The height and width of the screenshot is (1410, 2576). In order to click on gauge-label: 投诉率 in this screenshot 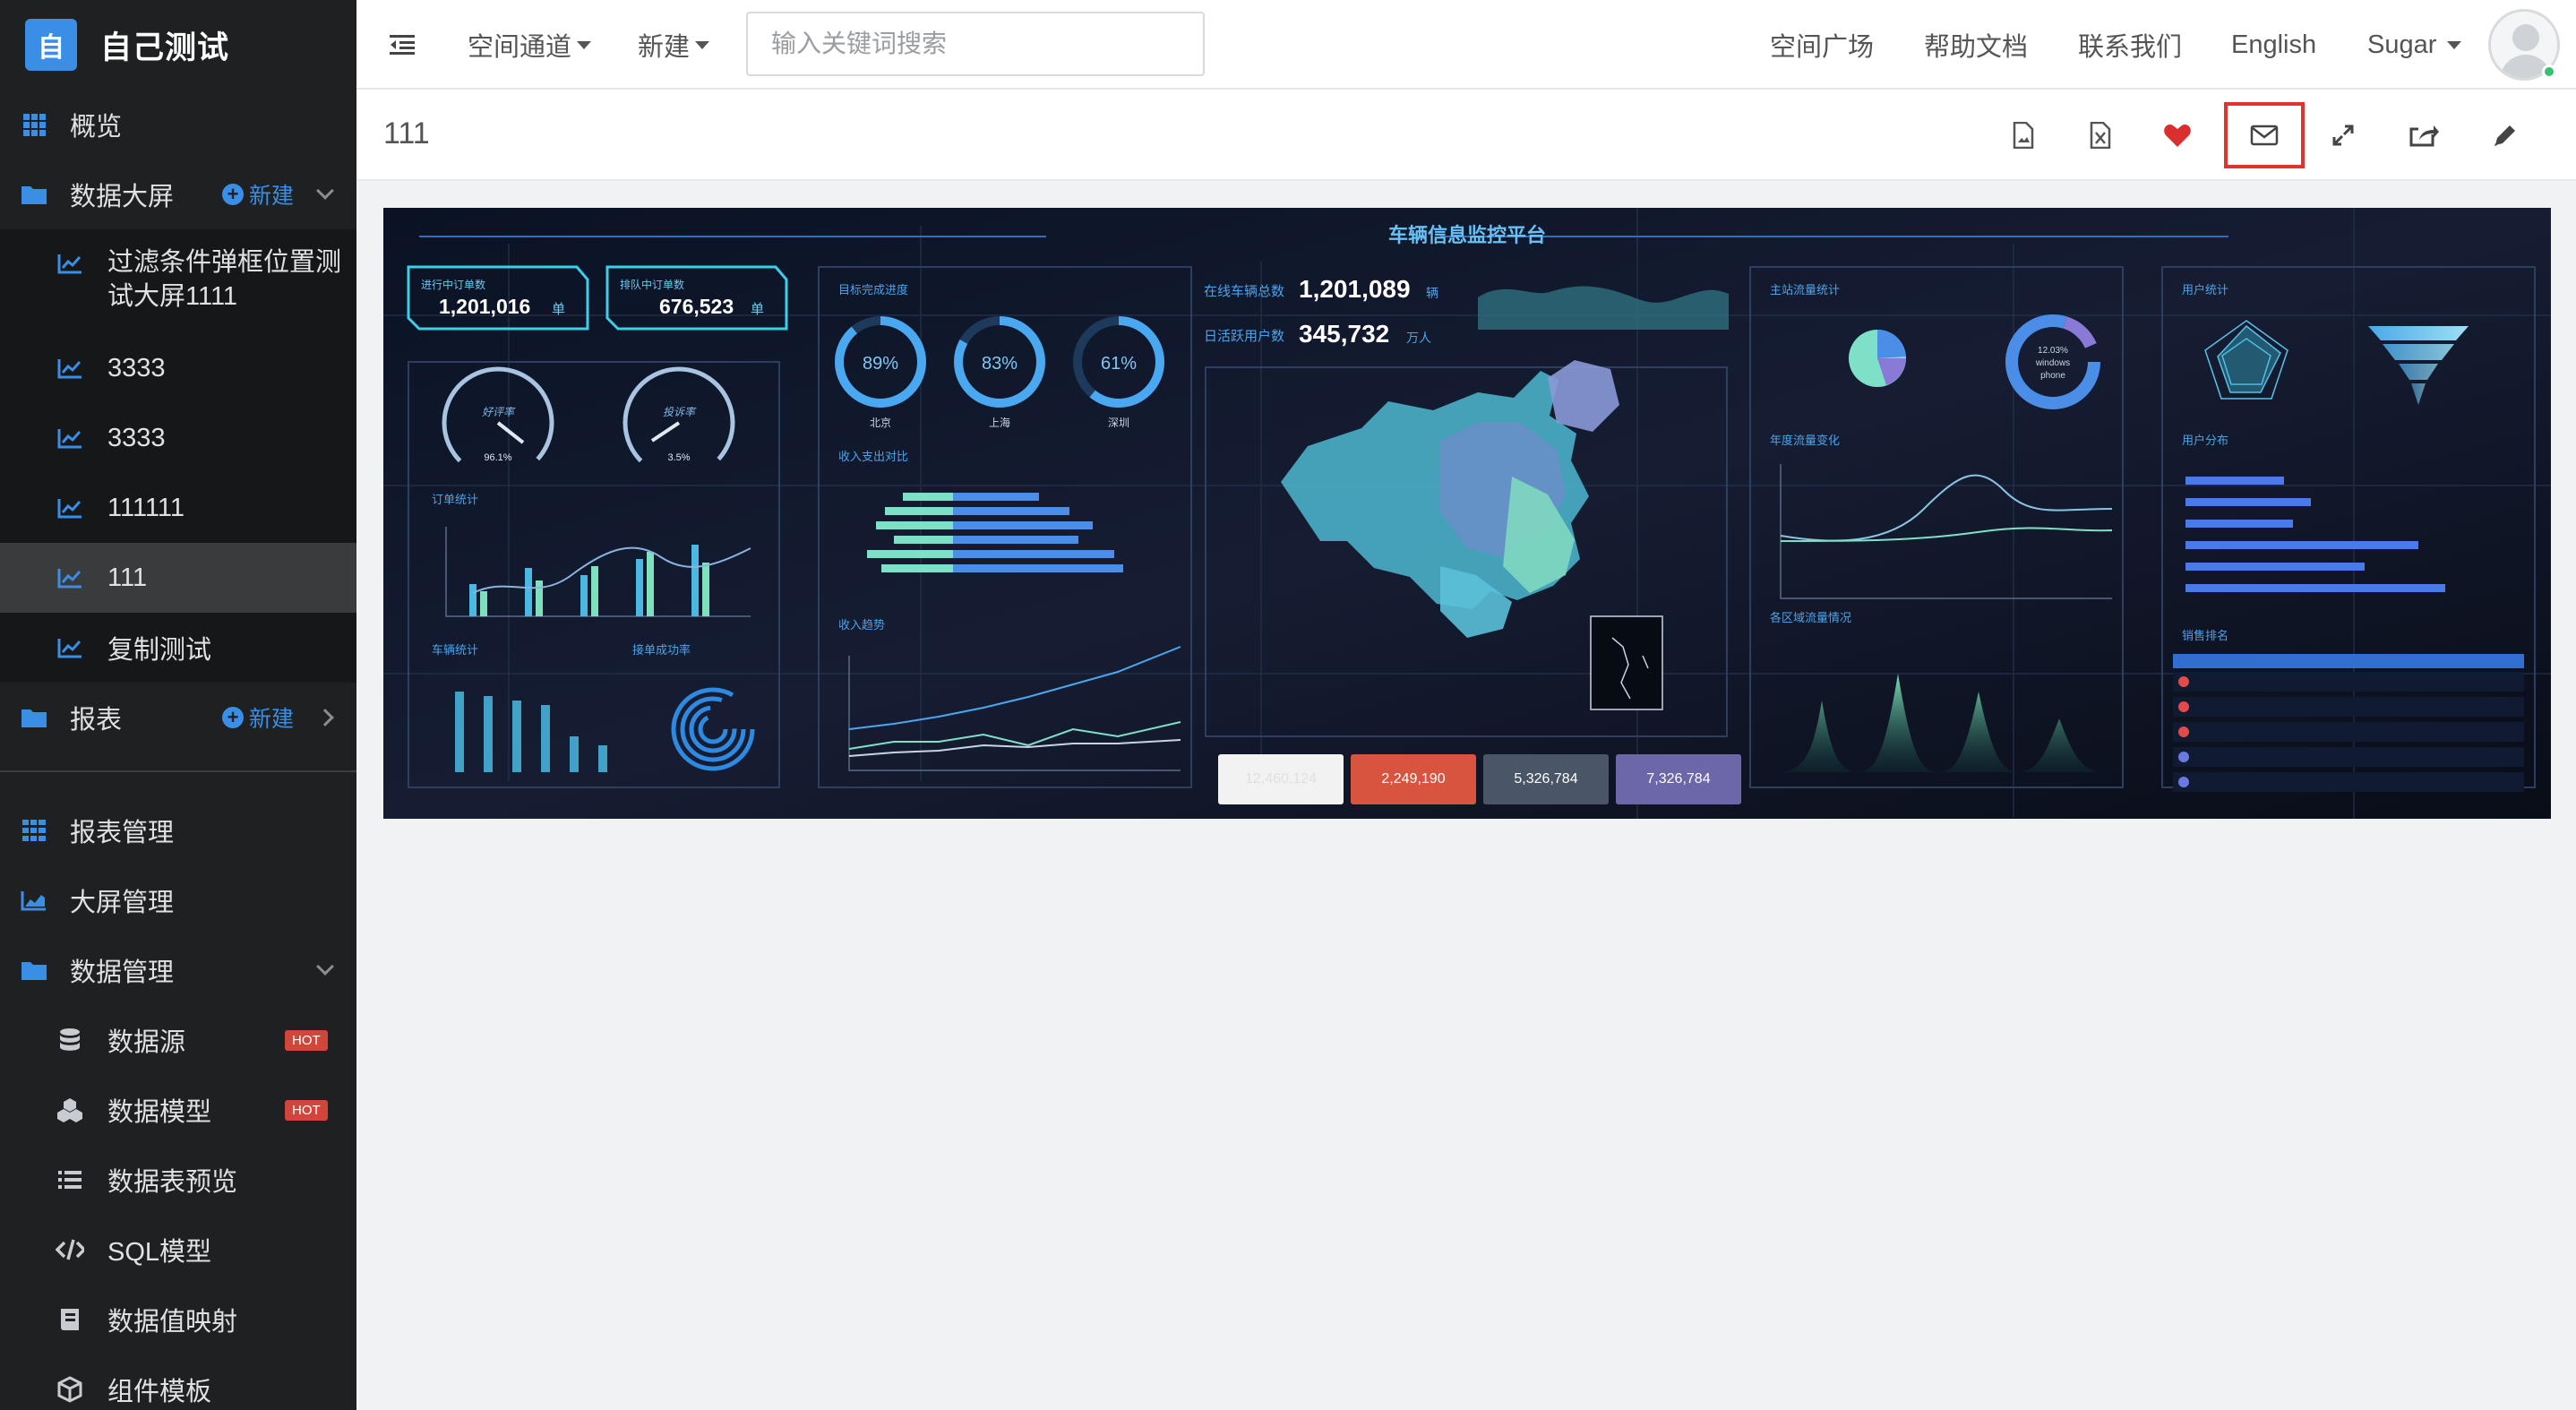, I will do `click(680, 412)`.